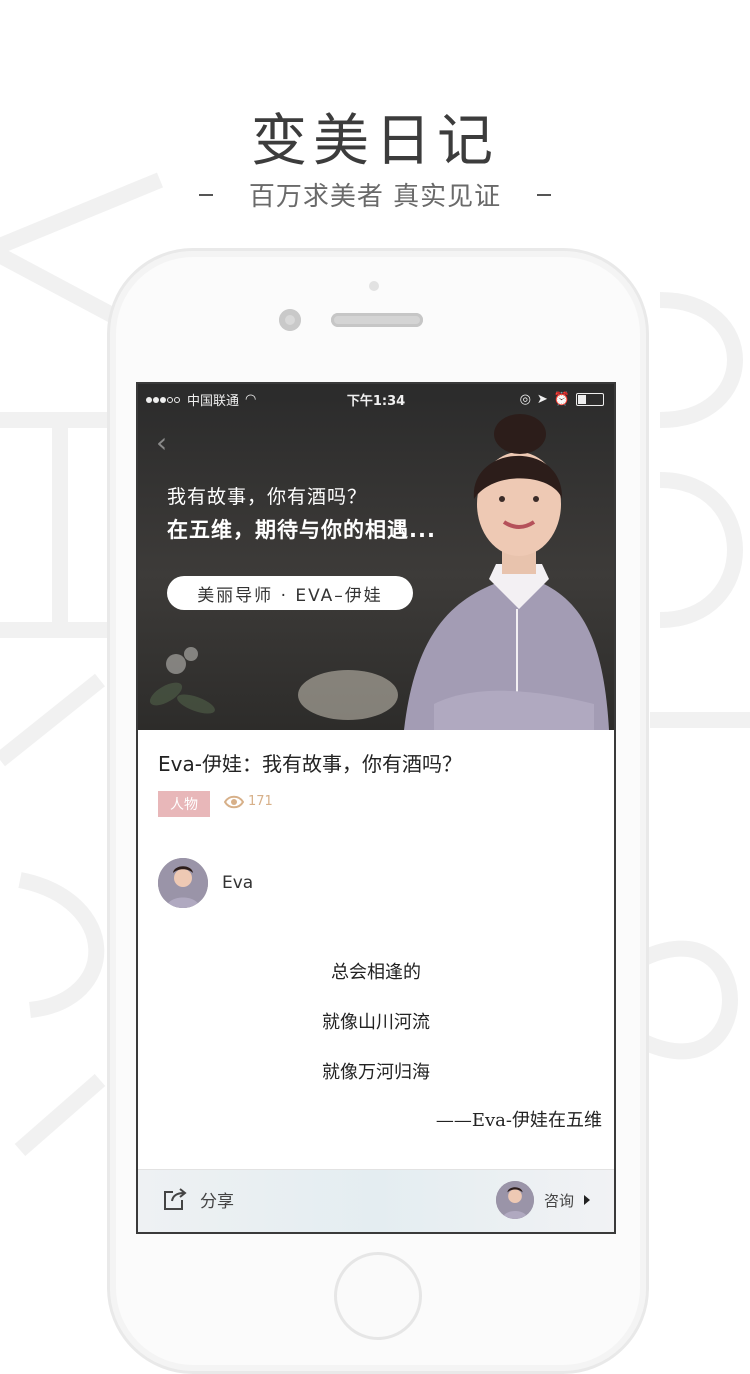 This screenshot has height=1374, width=750. I want to click on author-avatar, so click(183, 883).